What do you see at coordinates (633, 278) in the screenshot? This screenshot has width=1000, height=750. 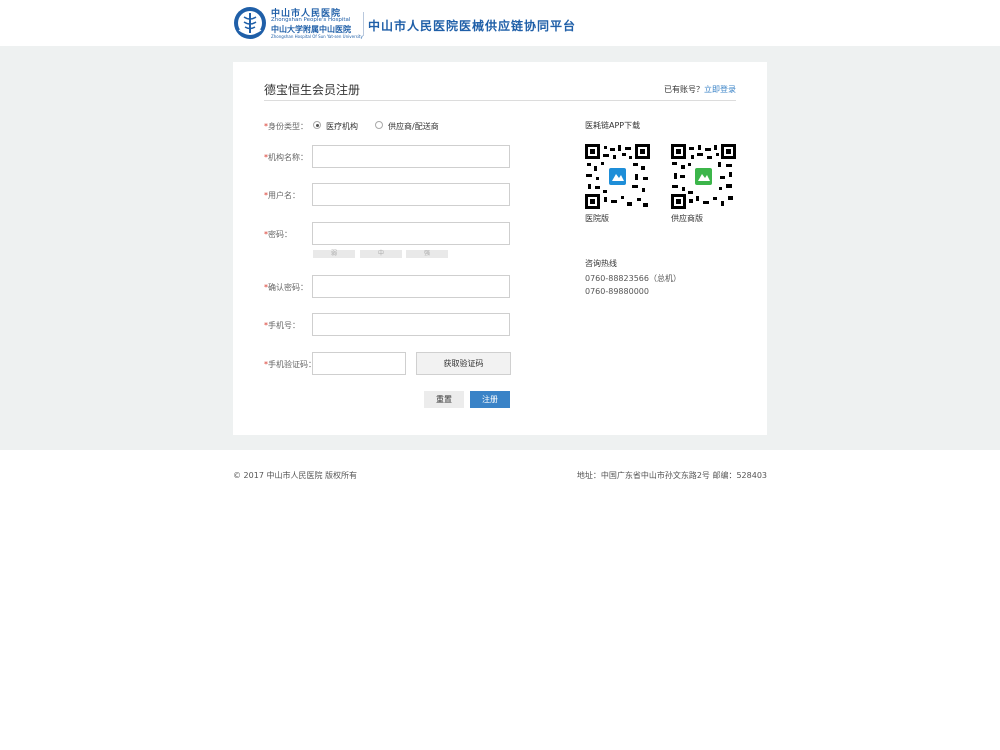 I see `hotline-phone-main: 0760-88823566（总机）` at bounding box center [633, 278].